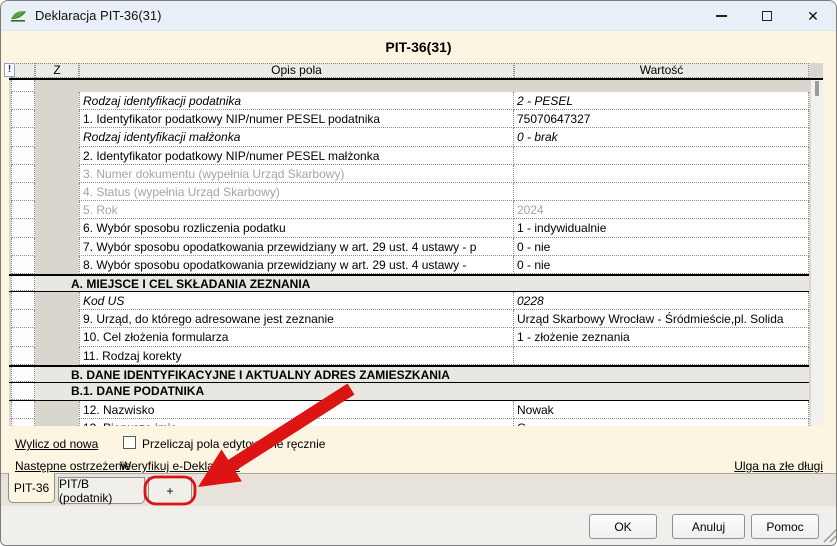 This screenshot has height=546, width=837. Describe the element at coordinates (661, 119) in the screenshot. I see `field-value: 75070647327` at that location.